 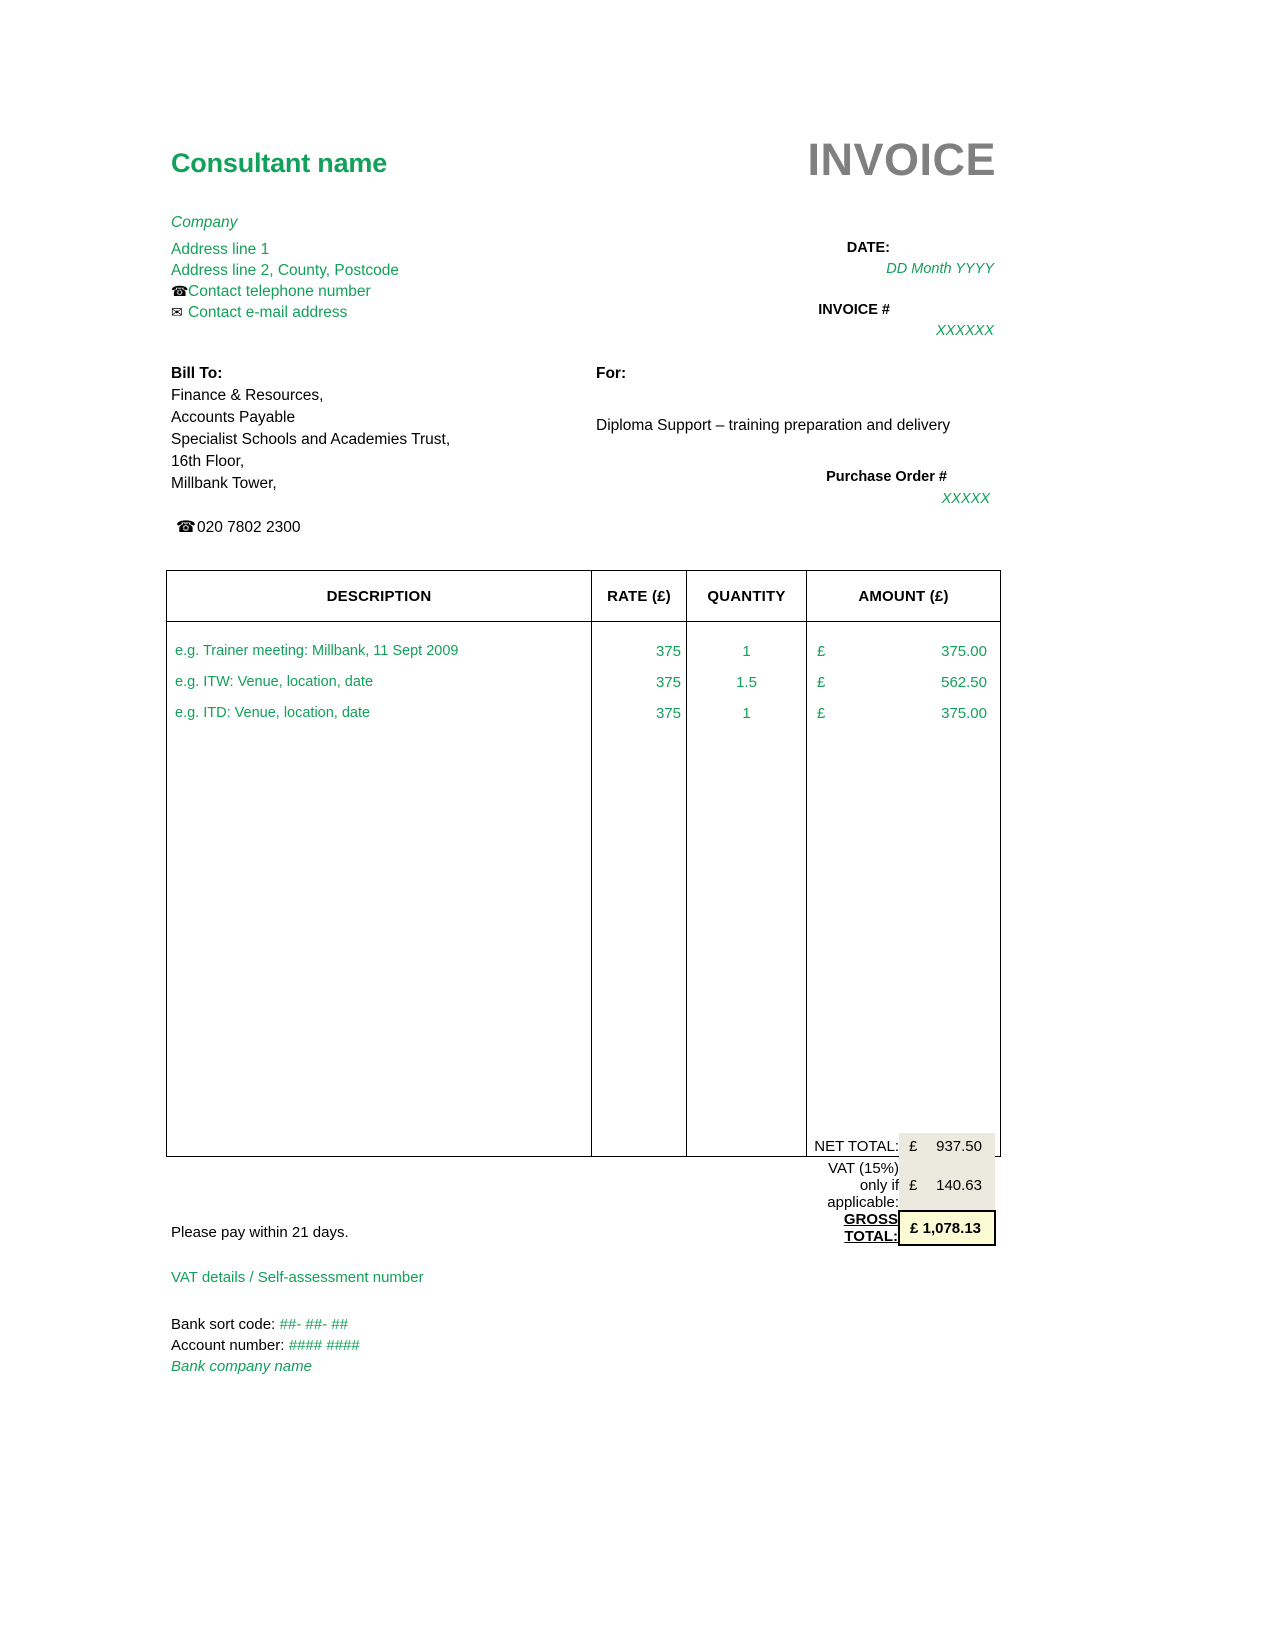 I want to click on quantities-cell: 1 1.5 1, so click(x=746, y=889).